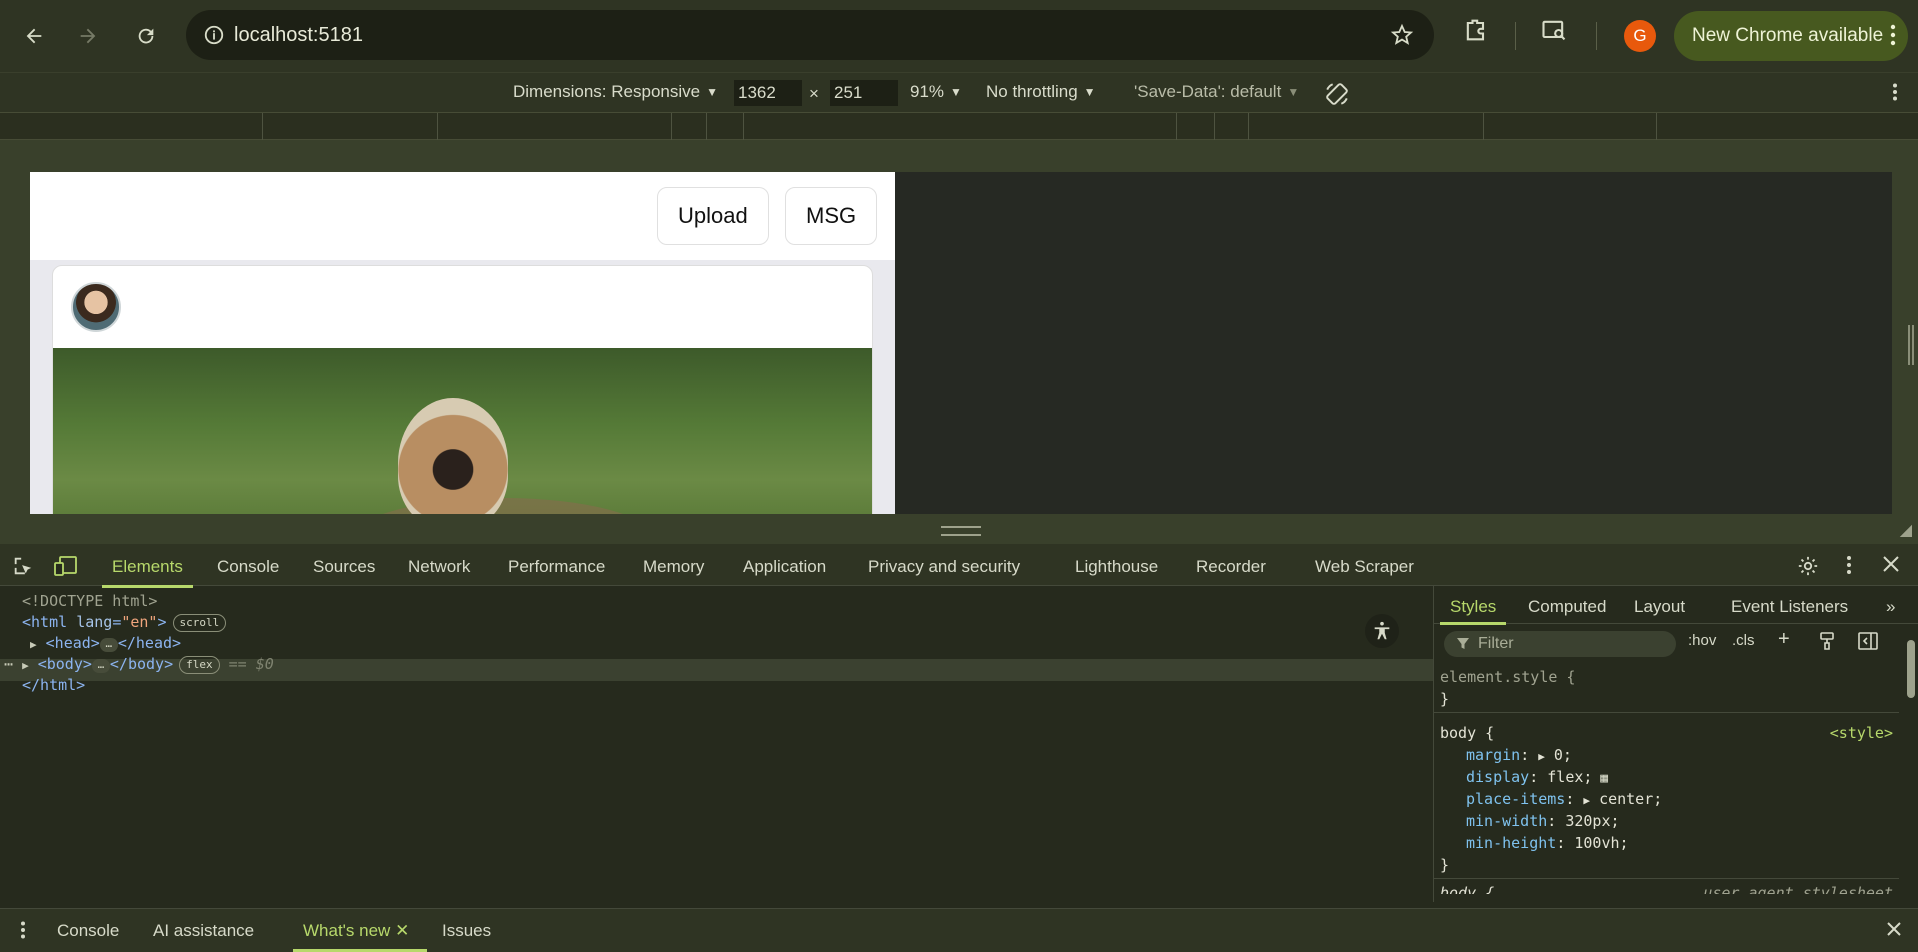 The image size is (1918, 952). Describe the element at coordinates (1445, 865) in the screenshot. I see `rule-close-brace: }` at that location.